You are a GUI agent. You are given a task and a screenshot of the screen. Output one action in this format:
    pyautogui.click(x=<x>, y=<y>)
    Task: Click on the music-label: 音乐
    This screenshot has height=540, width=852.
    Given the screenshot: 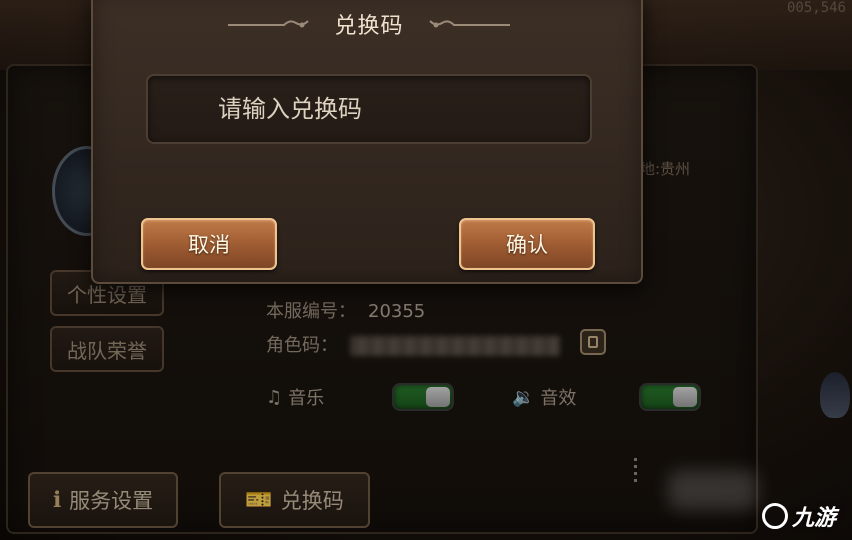 What is the action you would take?
    pyautogui.click(x=306, y=398)
    